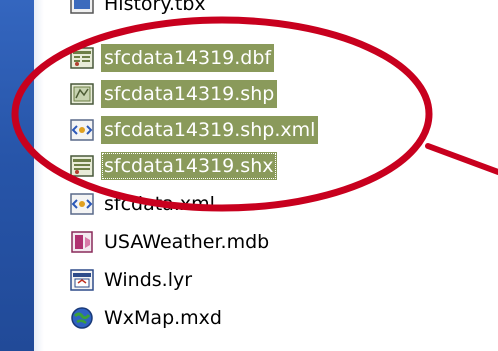 This screenshot has height=351, width=498. I want to click on file-item-sfcdata-shp: sfcdata14319.shp, so click(173, 94).